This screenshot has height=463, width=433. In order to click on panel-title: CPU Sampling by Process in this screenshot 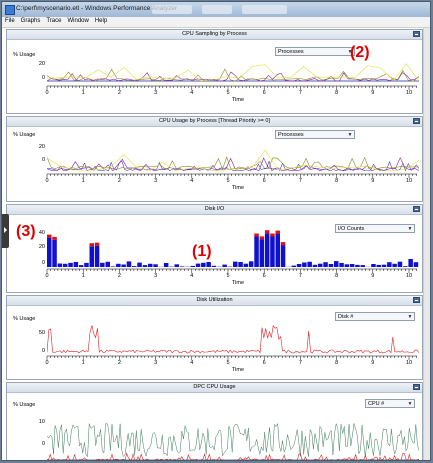, I will do `click(214, 34)`.